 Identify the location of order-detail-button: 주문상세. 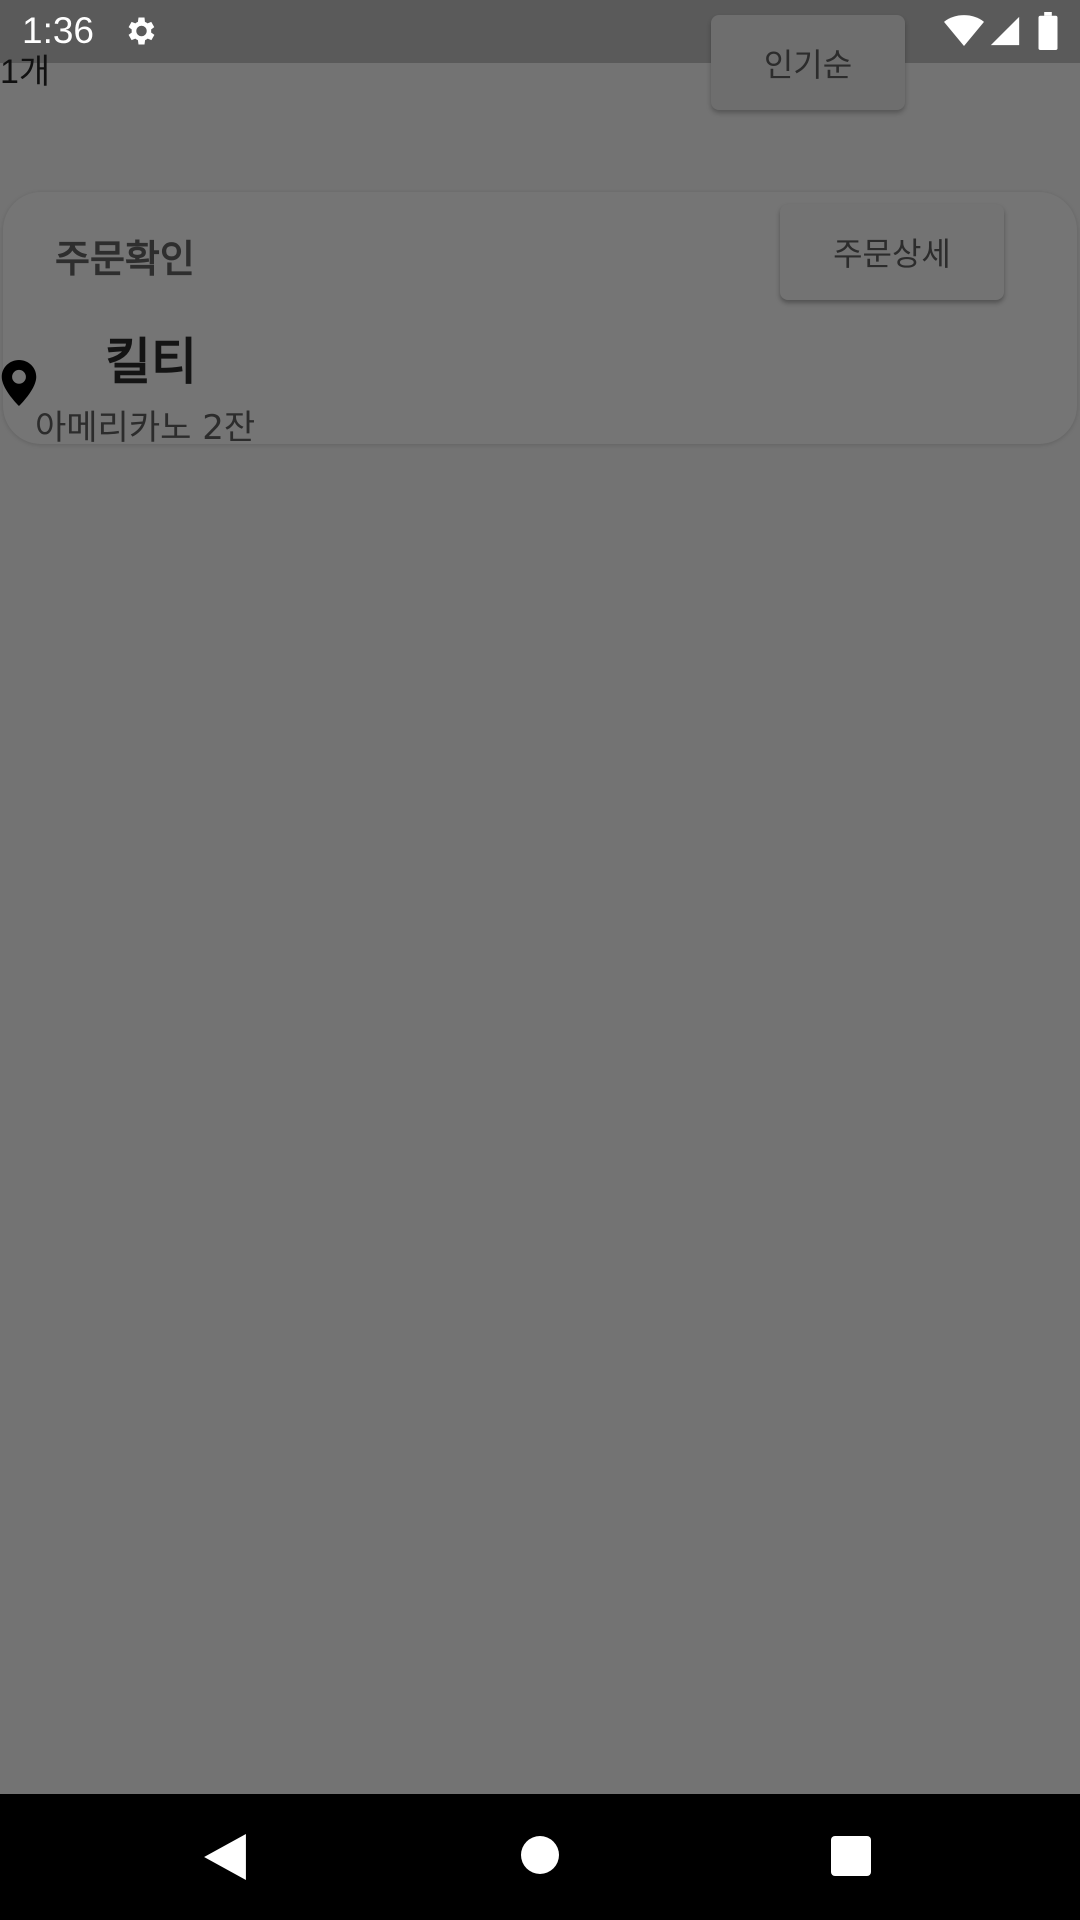
(892, 252).